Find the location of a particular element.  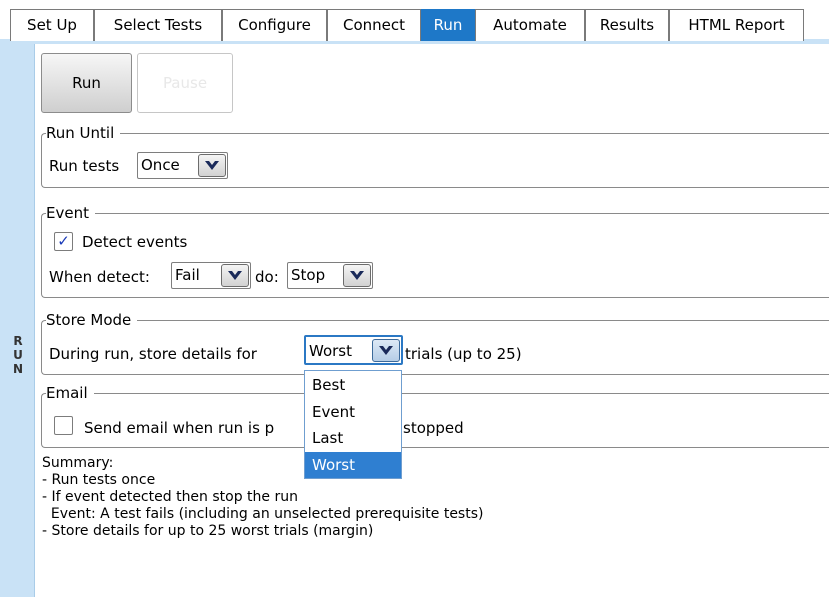

when-detect-combo: Fail is located at coordinates (211, 275).